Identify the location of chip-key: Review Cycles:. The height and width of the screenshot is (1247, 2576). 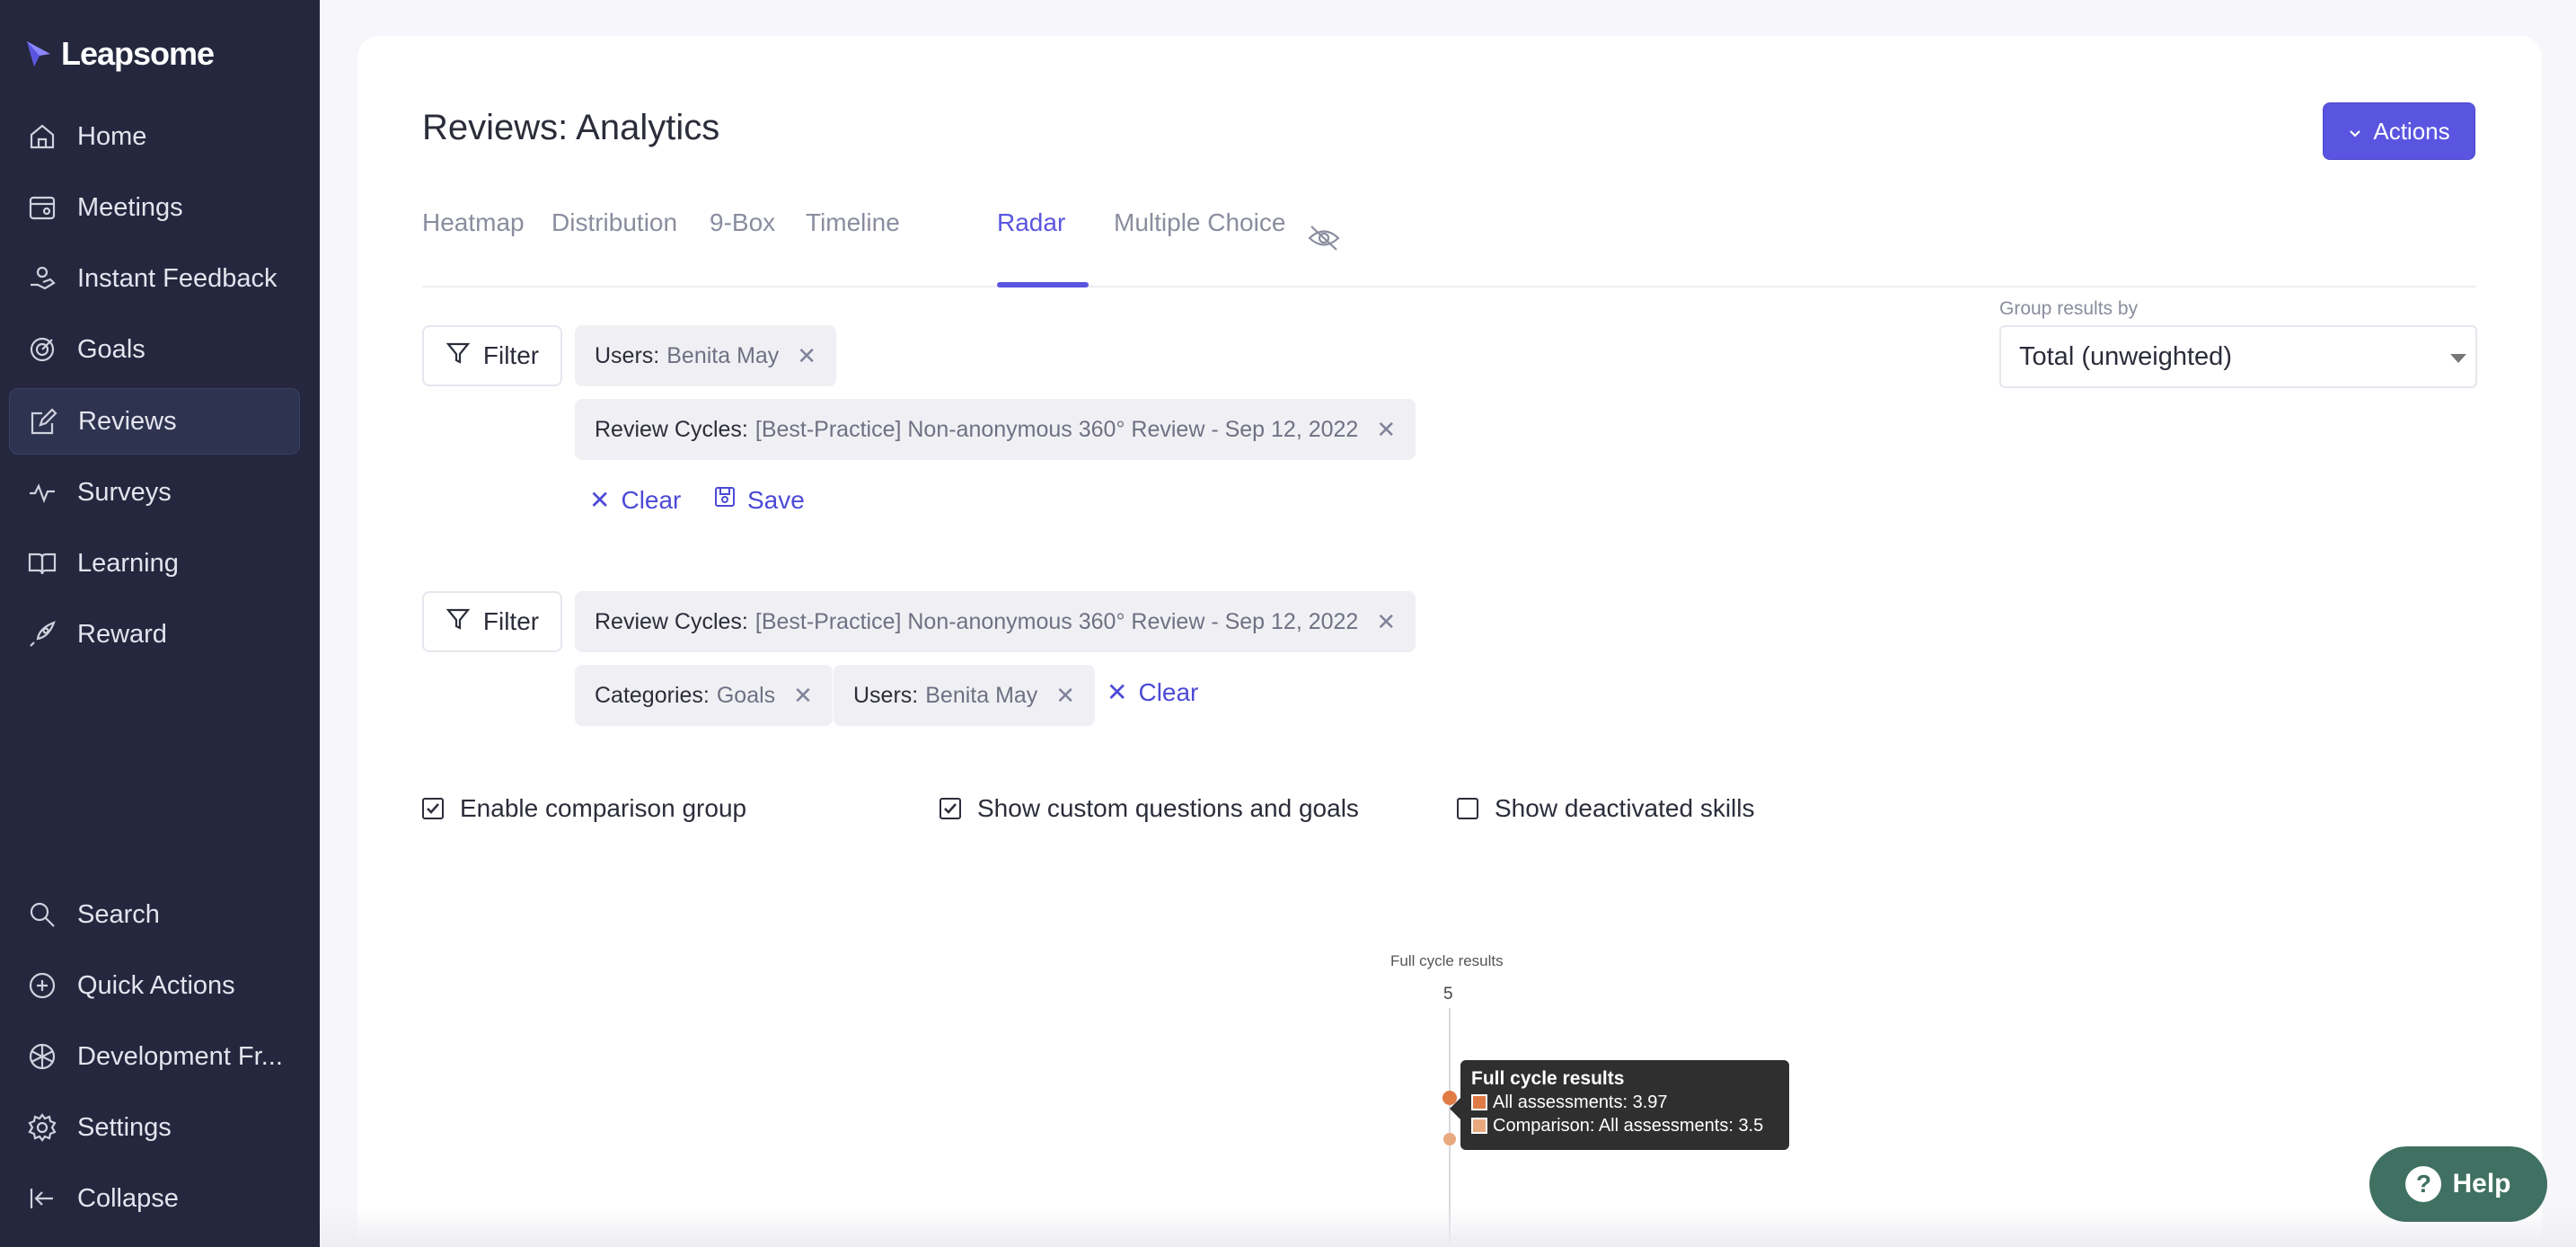
(671, 429).